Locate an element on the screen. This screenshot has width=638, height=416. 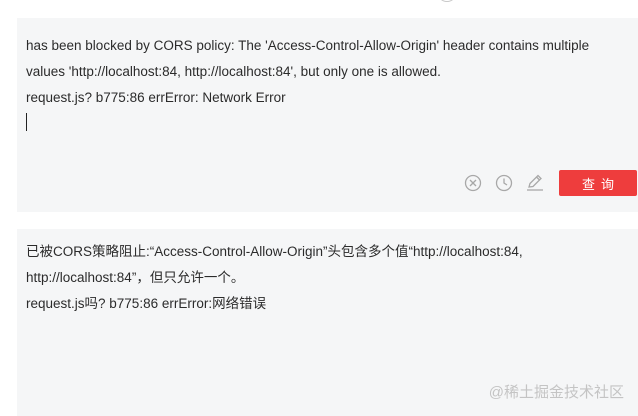
clear-icon is located at coordinates (473, 183).